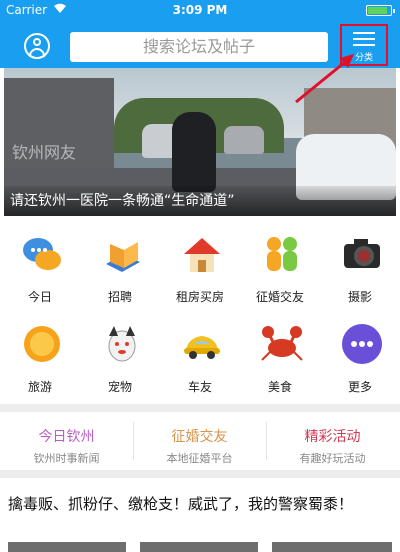 Image resolution: width=400 pixels, height=552 pixels. What do you see at coordinates (202, 254) in the screenshot?
I see `house-icon` at bounding box center [202, 254].